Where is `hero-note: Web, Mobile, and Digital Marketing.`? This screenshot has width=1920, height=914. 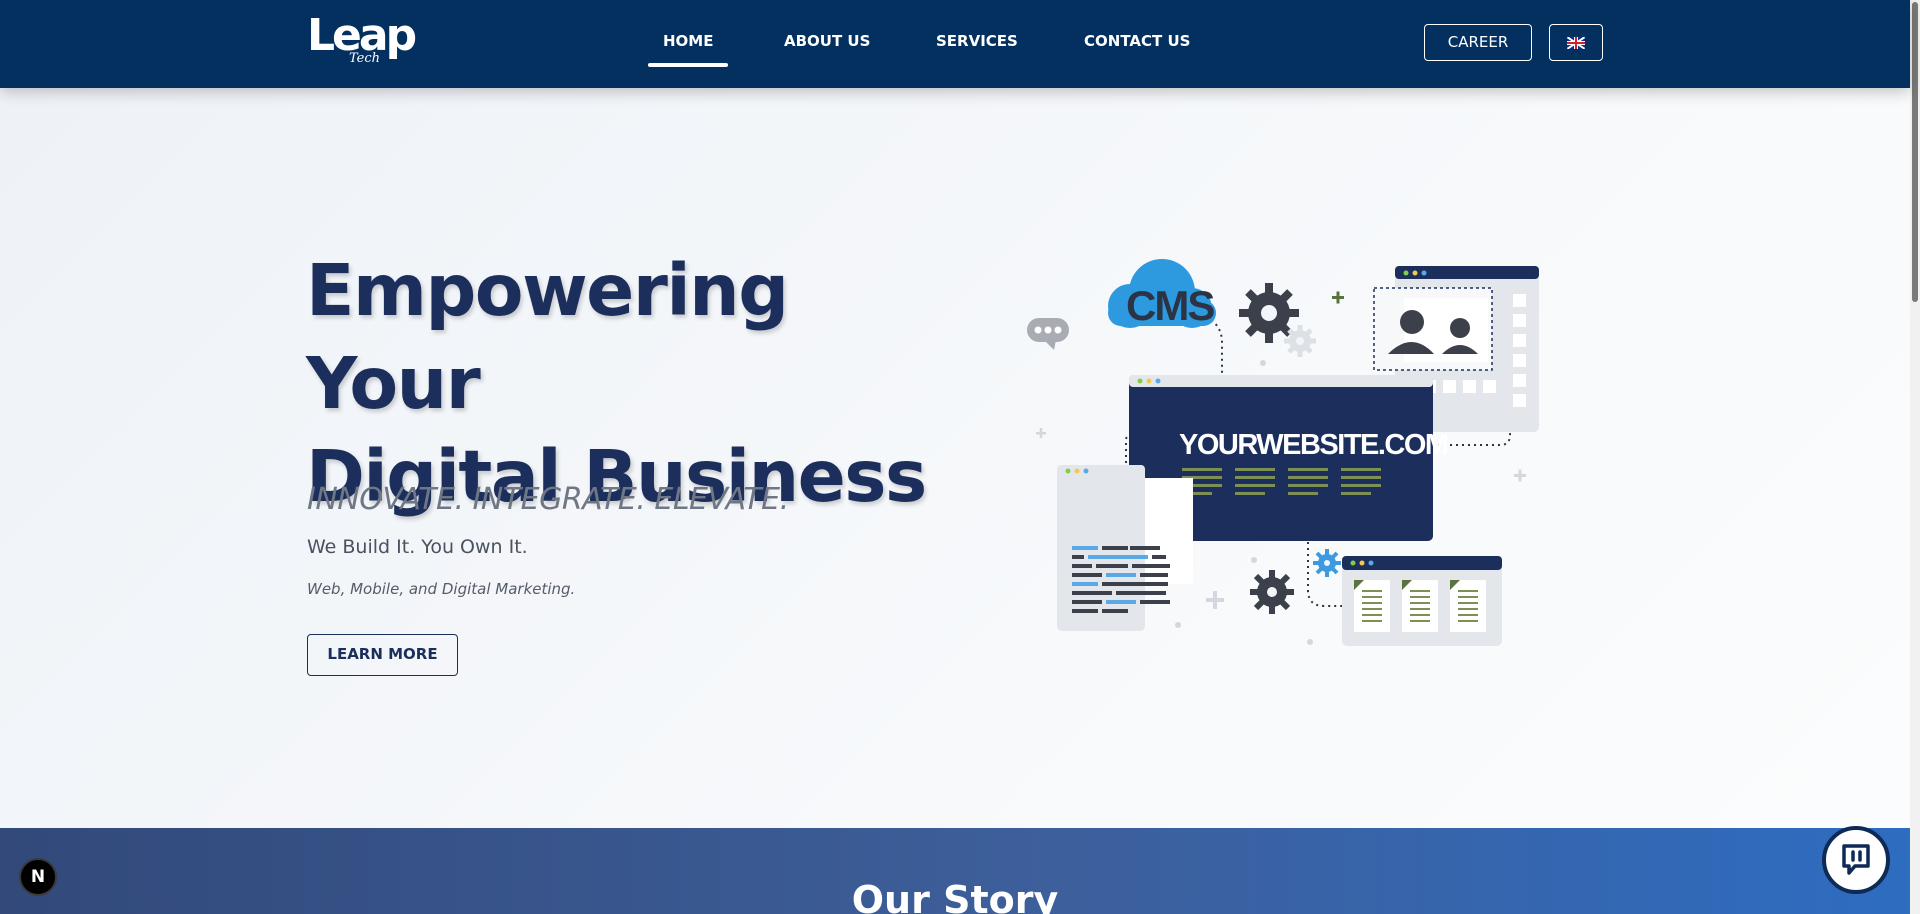
hero-note: Web, Mobile, and Digital Marketing. is located at coordinates (441, 589).